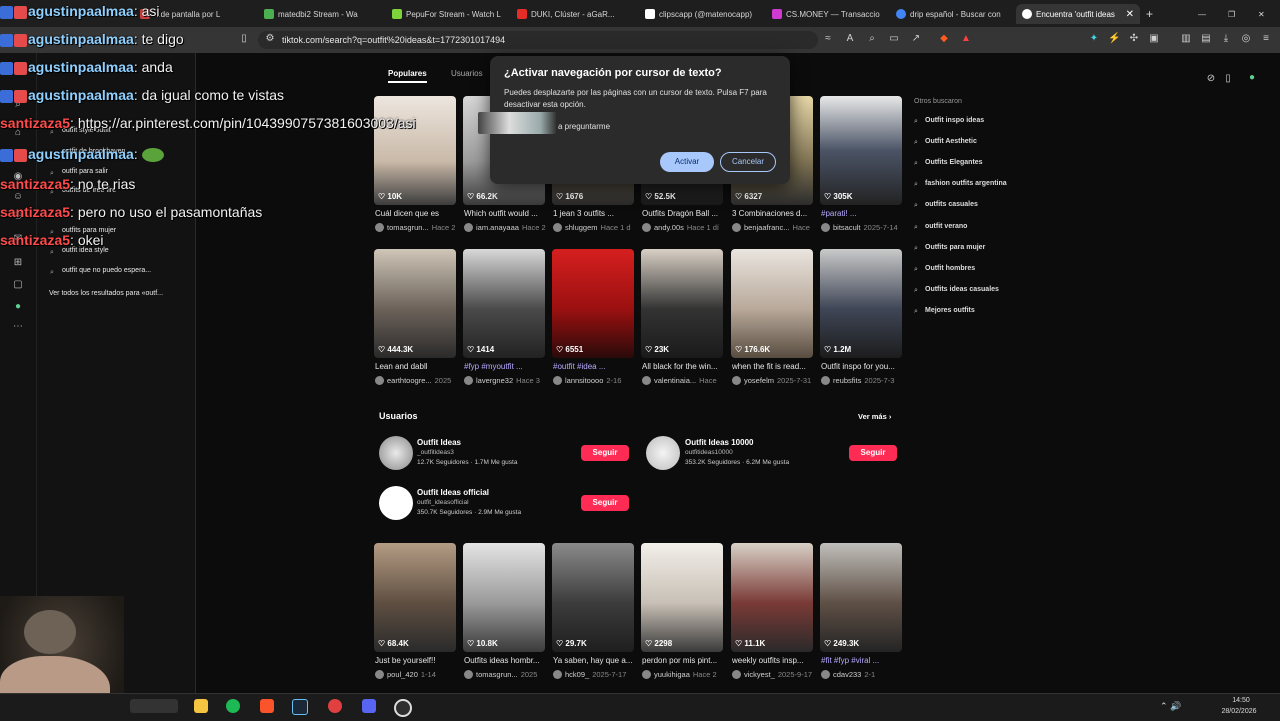 The image size is (1280, 721). Describe the element at coordinates (1228, 79) in the screenshot. I see `device-icon: ▯` at that location.